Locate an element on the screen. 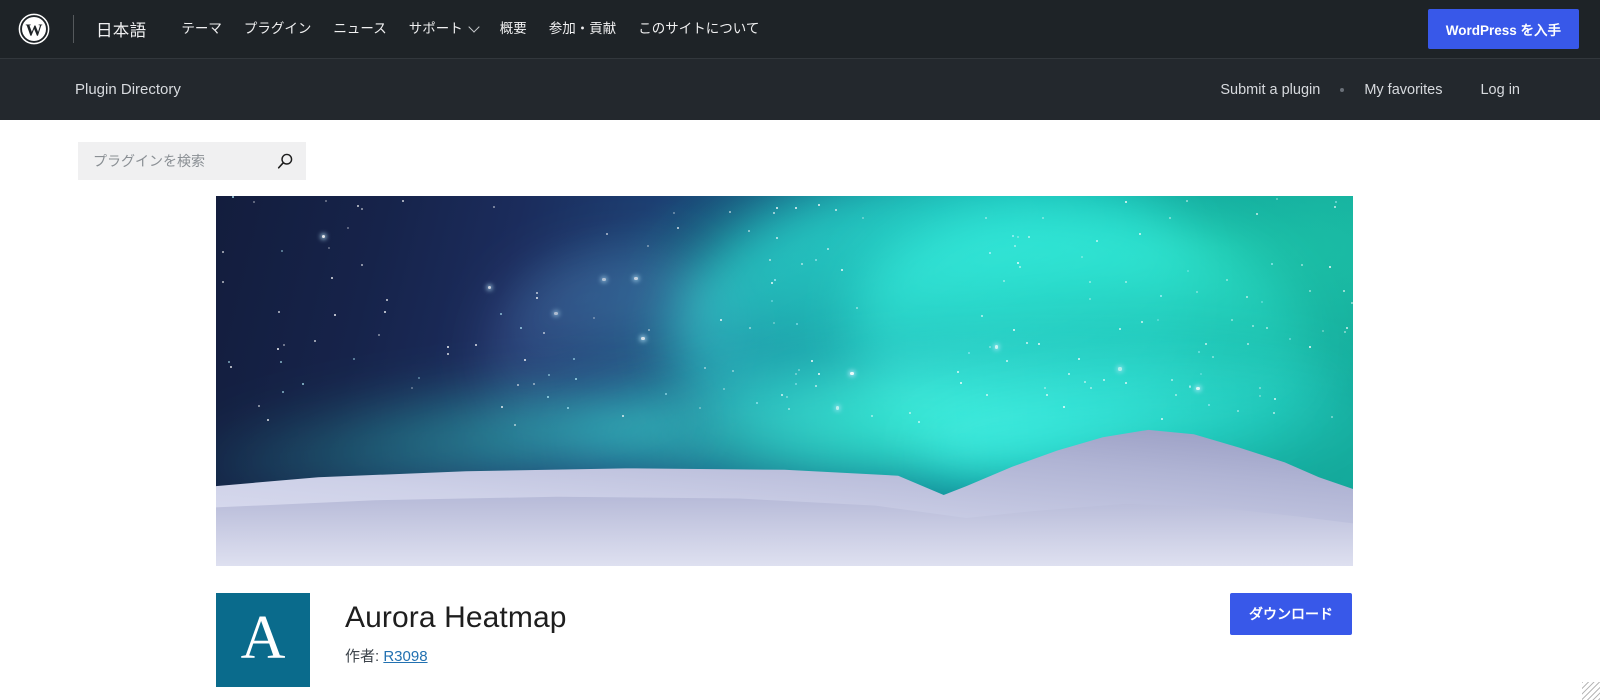  submit-a-plugin-link: Submit a plugin is located at coordinates (1270, 90).